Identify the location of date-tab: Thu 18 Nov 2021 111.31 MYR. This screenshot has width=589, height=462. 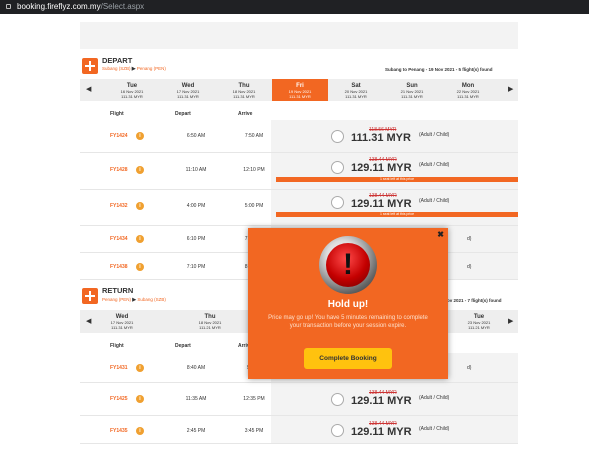
(244, 90).